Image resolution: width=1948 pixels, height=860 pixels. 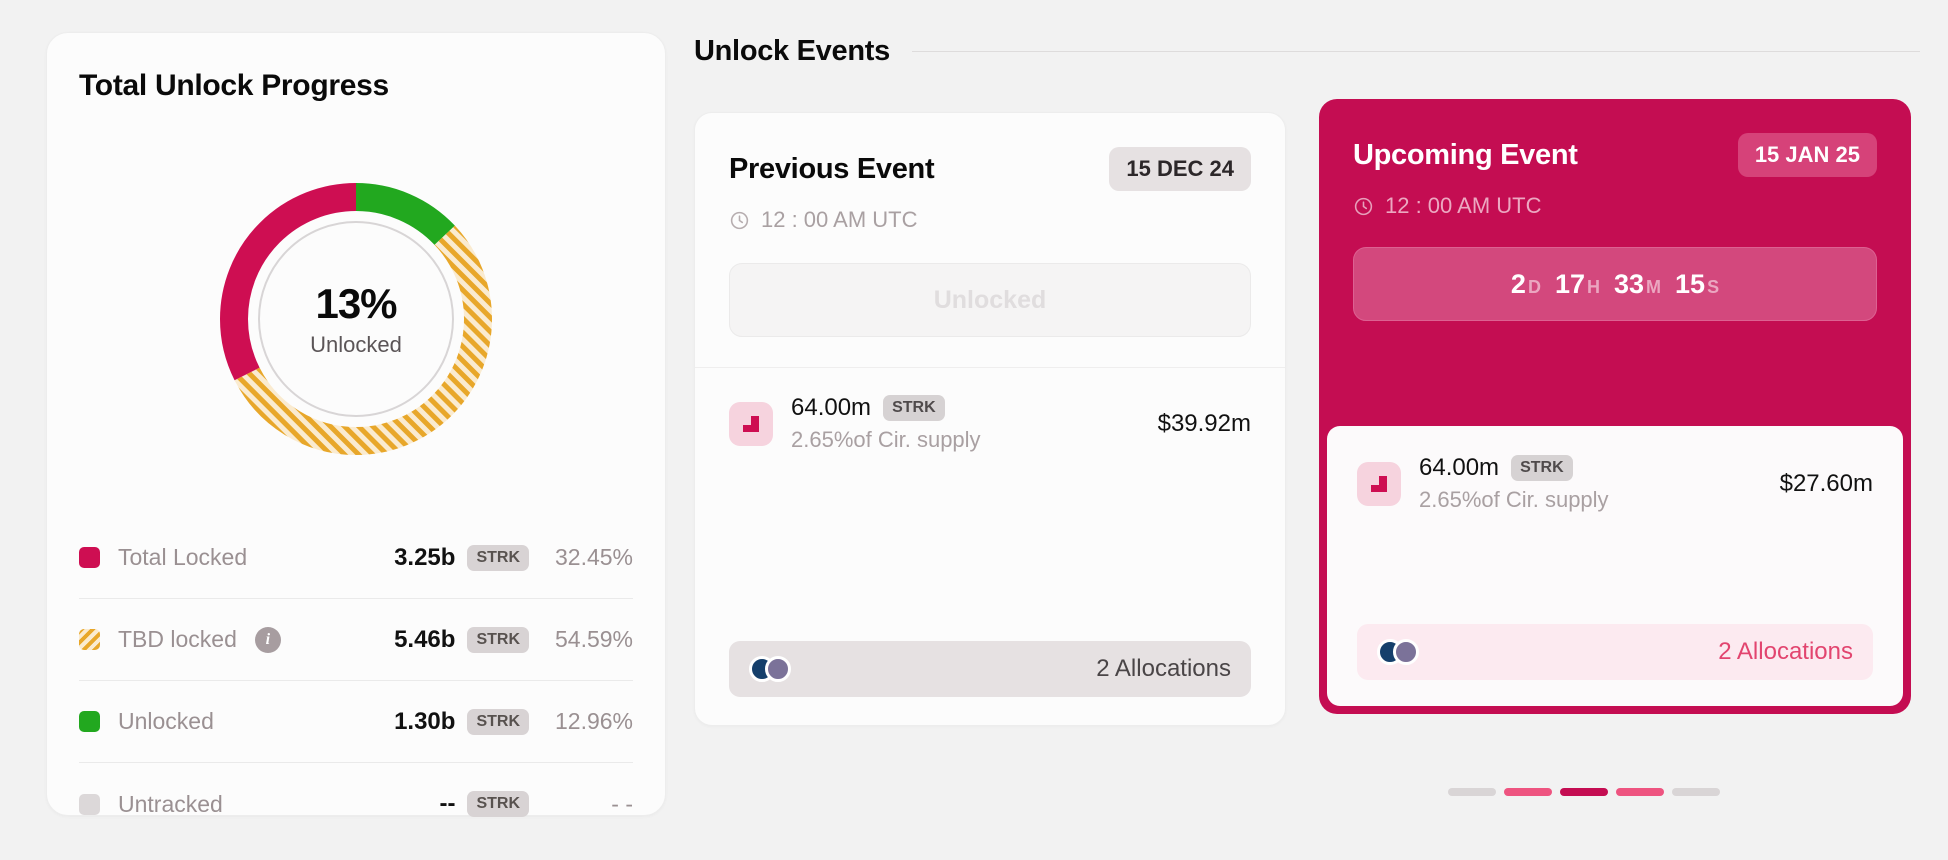 What do you see at coordinates (1690, 283) in the screenshot?
I see `countdown-seconds-value: 15` at bounding box center [1690, 283].